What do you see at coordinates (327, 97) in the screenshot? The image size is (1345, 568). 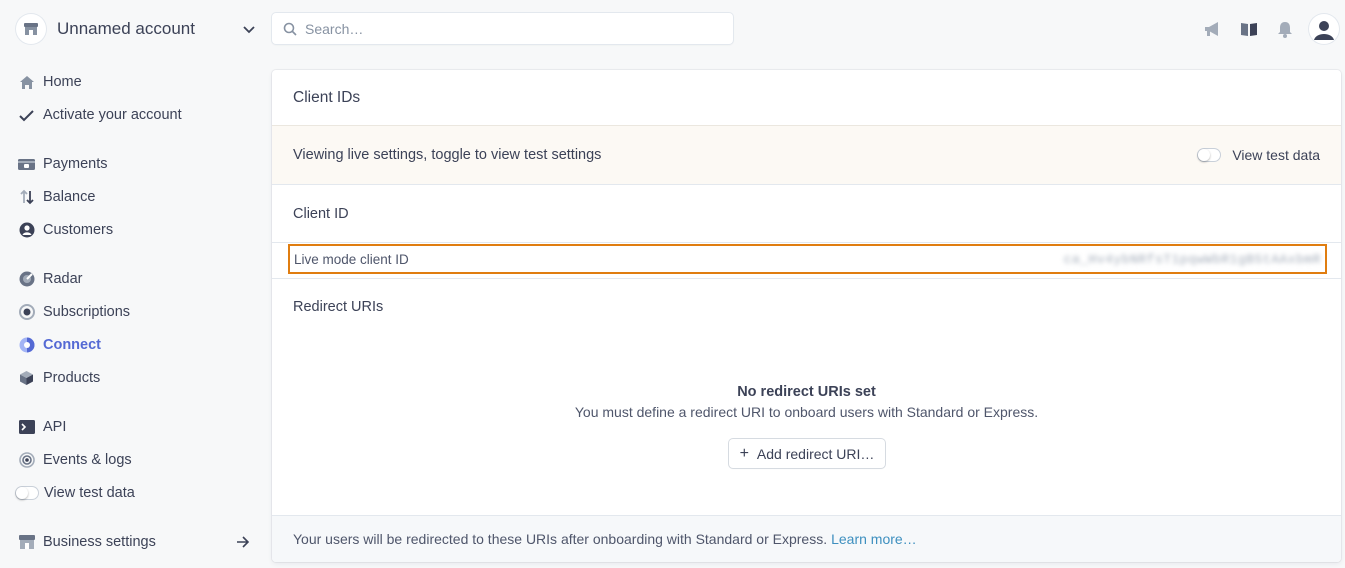 I see `page-title: Client IDs` at bounding box center [327, 97].